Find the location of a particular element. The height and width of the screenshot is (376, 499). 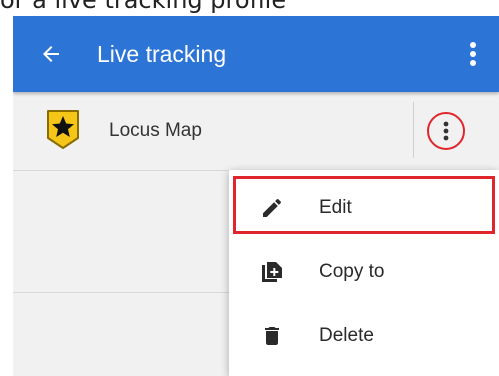

item-overflow-button is located at coordinates (446, 131).